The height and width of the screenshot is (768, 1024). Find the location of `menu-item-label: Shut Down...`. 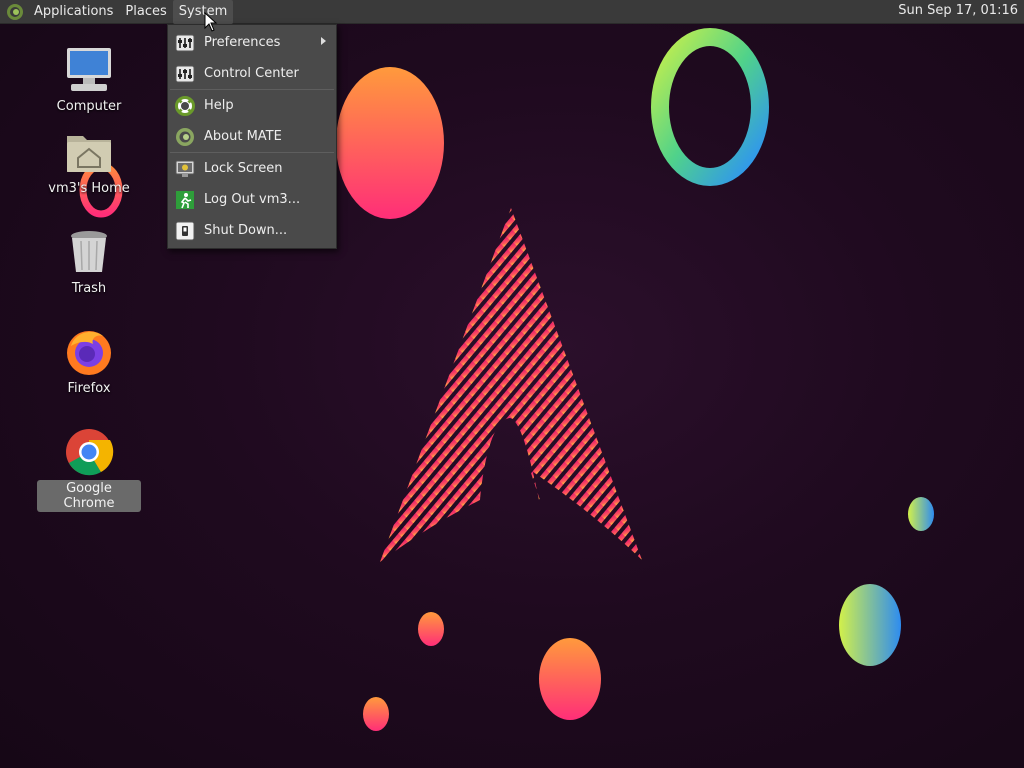

menu-item-label: Shut Down... is located at coordinates (246, 230).